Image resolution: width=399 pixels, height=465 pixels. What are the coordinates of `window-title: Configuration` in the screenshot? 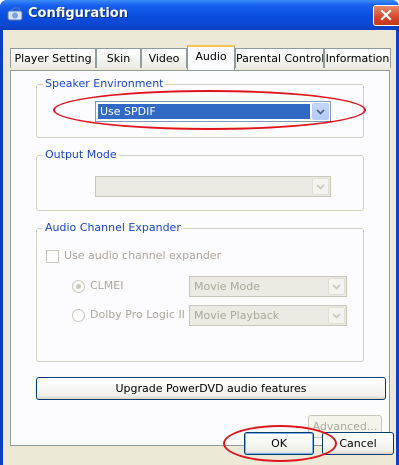 It's located at (78, 13).